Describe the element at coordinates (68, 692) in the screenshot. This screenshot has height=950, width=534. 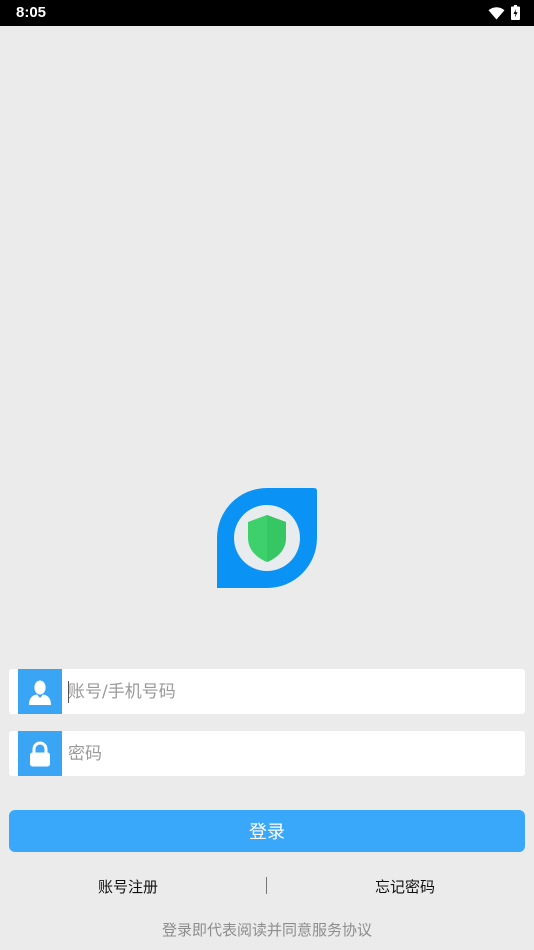
I see `text-cursor` at that location.